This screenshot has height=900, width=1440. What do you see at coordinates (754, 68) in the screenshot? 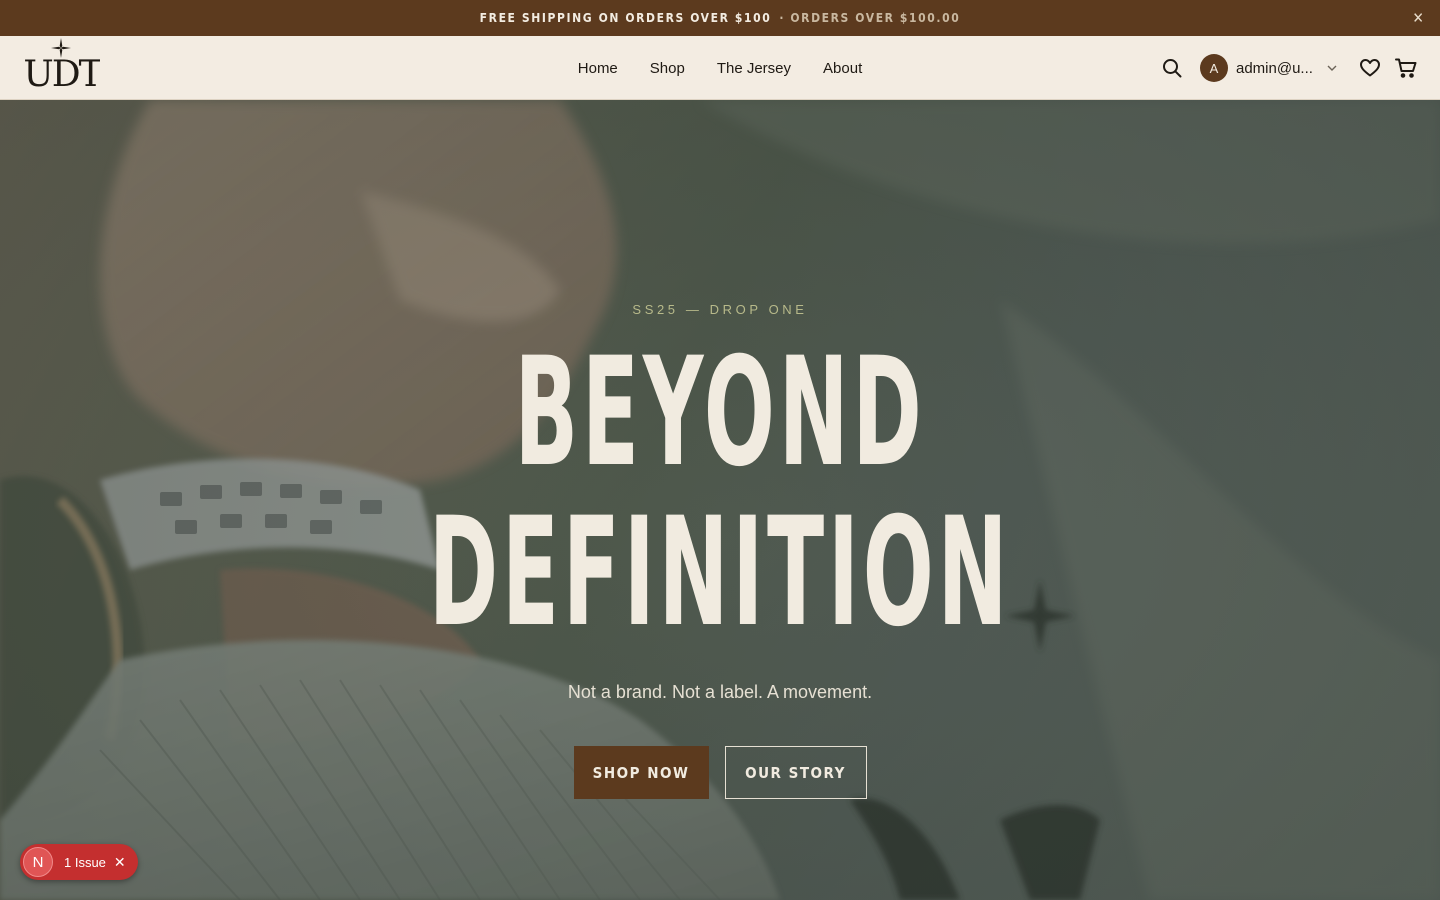
I see `nav-the-jersey: The Jersey` at bounding box center [754, 68].